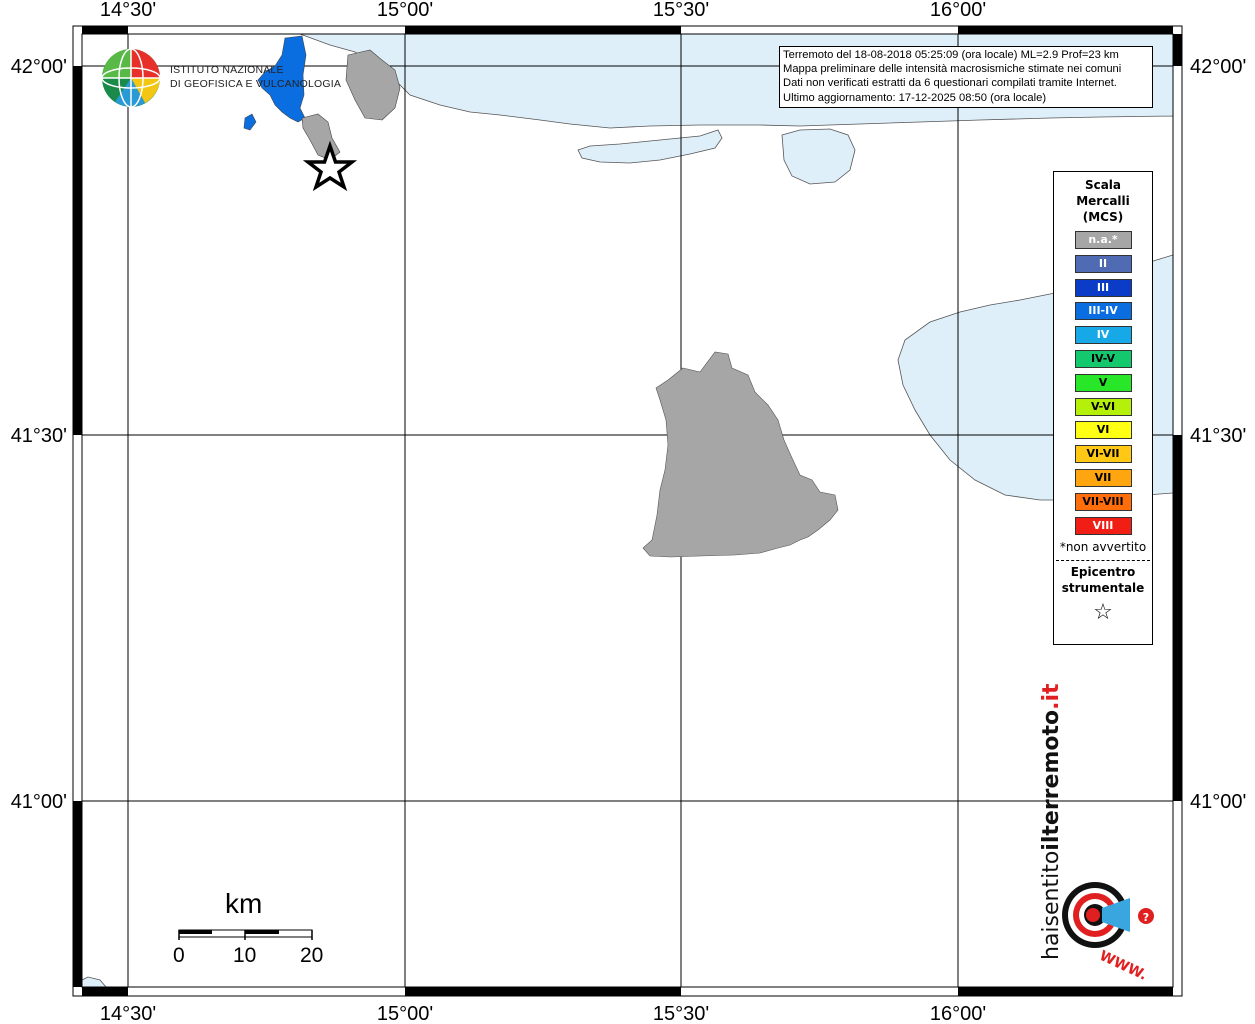 This screenshot has width=1255, height=1024. What do you see at coordinates (1103, 217) in the screenshot?
I see `legend-title-line3: (MCS)` at bounding box center [1103, 217].